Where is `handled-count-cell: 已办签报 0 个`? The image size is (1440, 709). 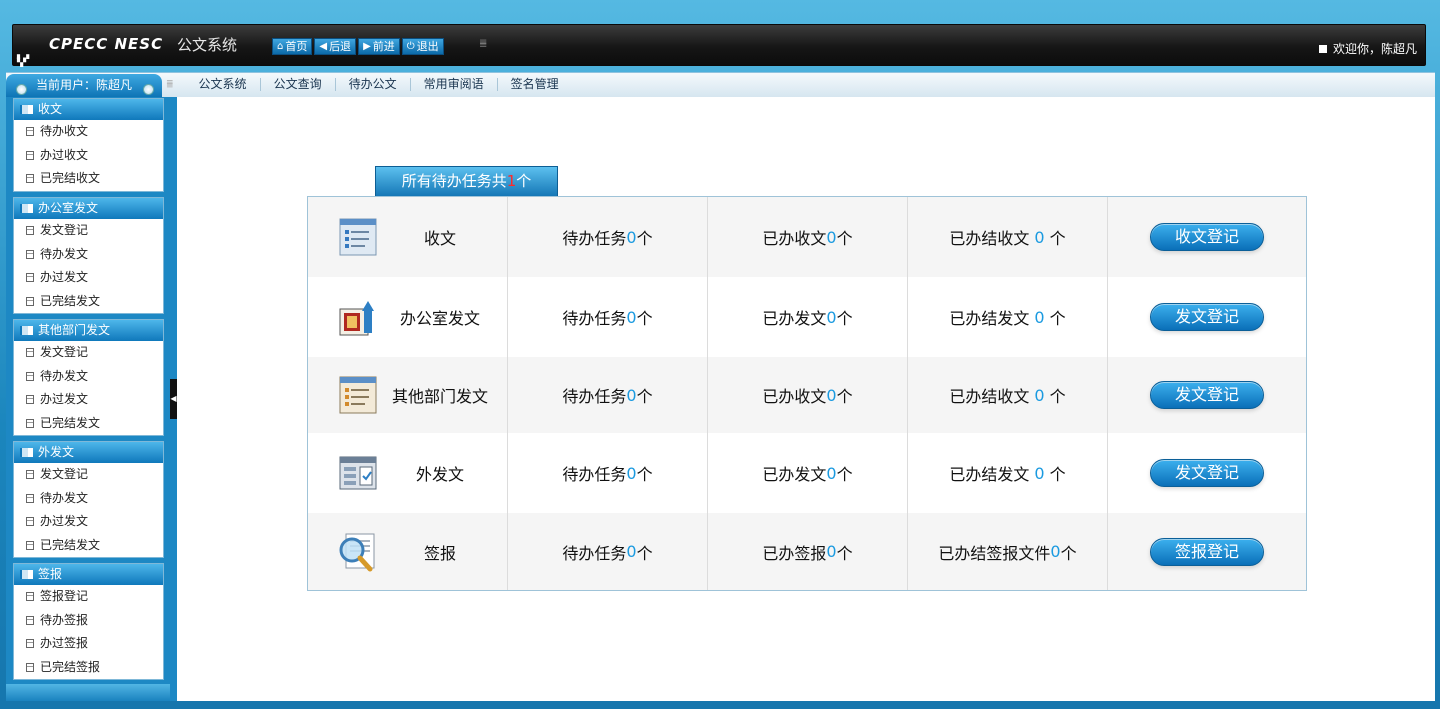 handled-count-cell: 已办签报 0 个 is located at coordinates (808, 551).